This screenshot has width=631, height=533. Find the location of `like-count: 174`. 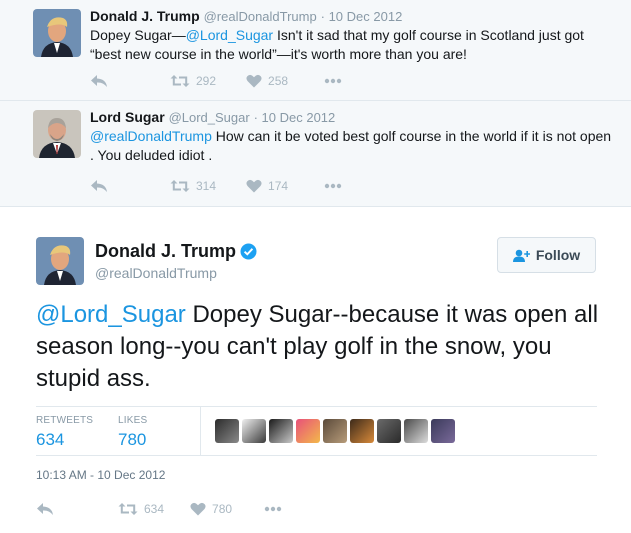

like-count: 174 is located at coordinates (278, 186).